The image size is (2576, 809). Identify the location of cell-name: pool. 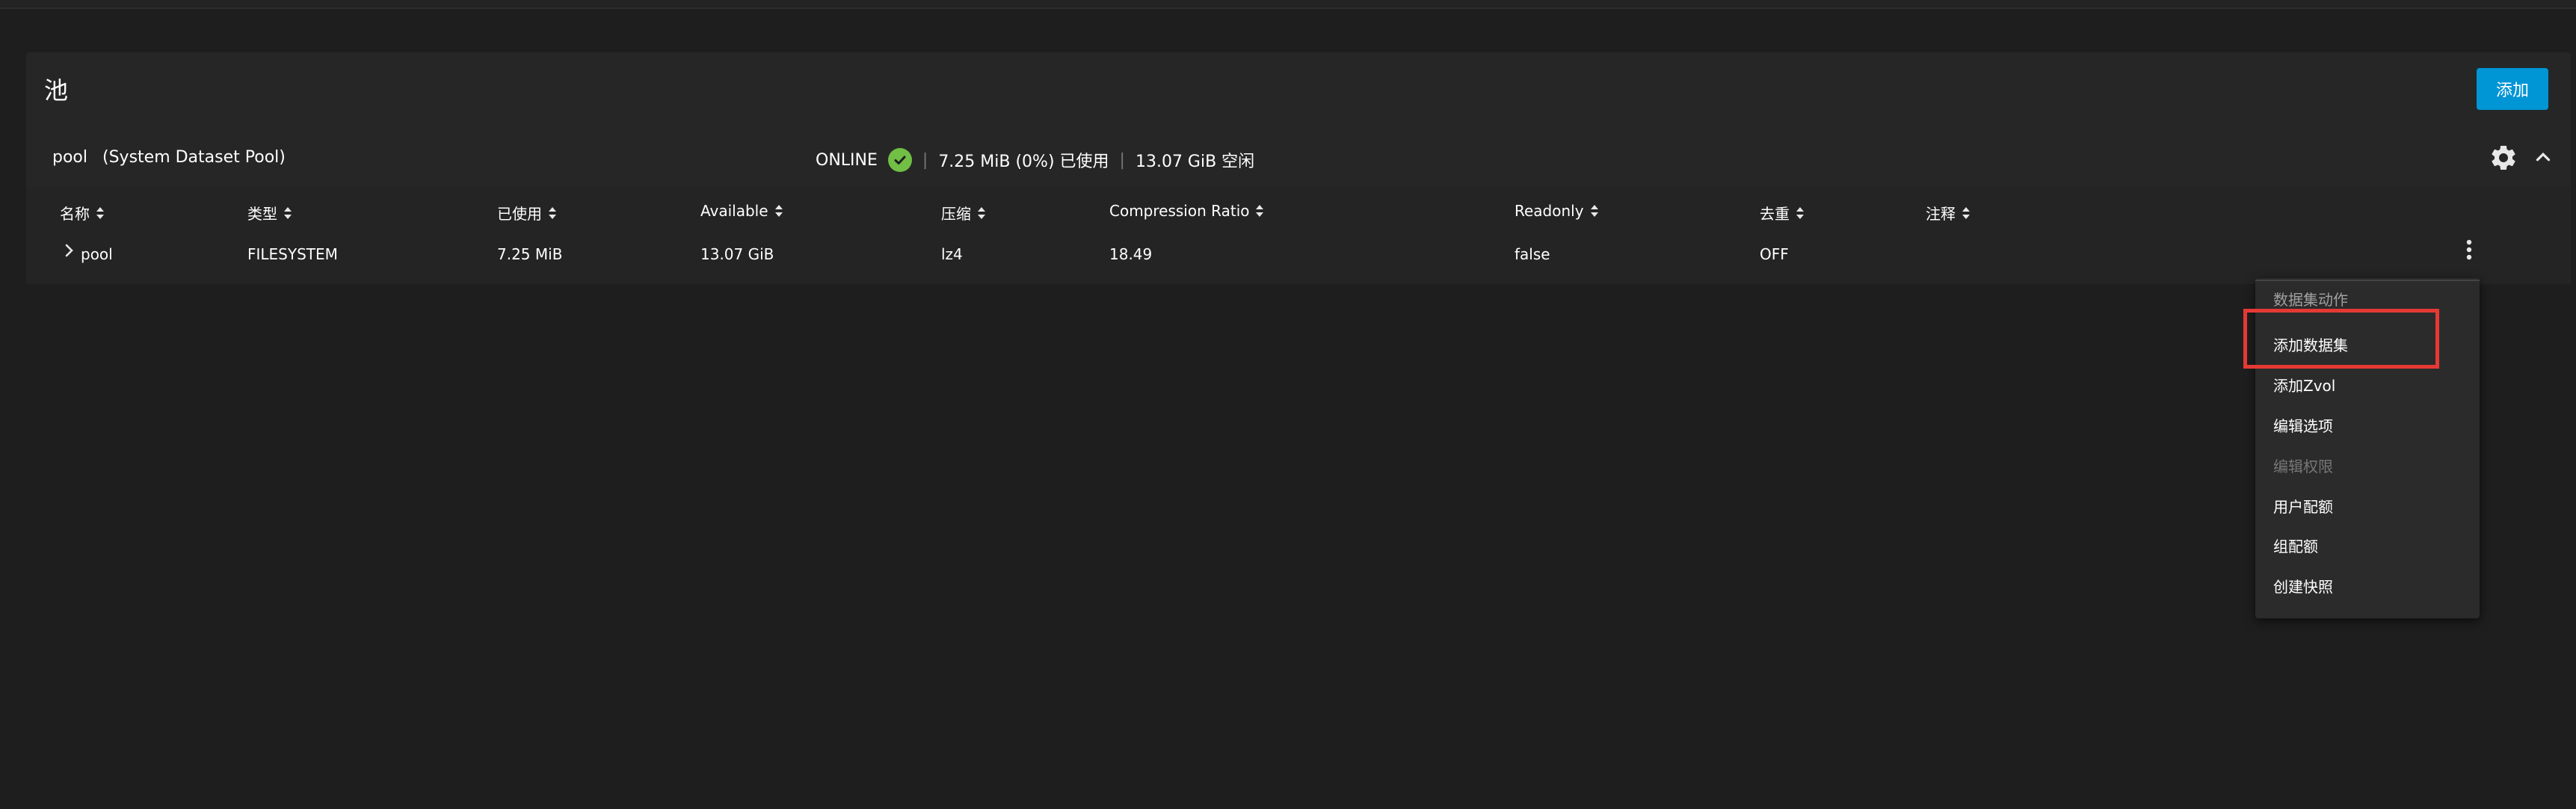
(97, 254).